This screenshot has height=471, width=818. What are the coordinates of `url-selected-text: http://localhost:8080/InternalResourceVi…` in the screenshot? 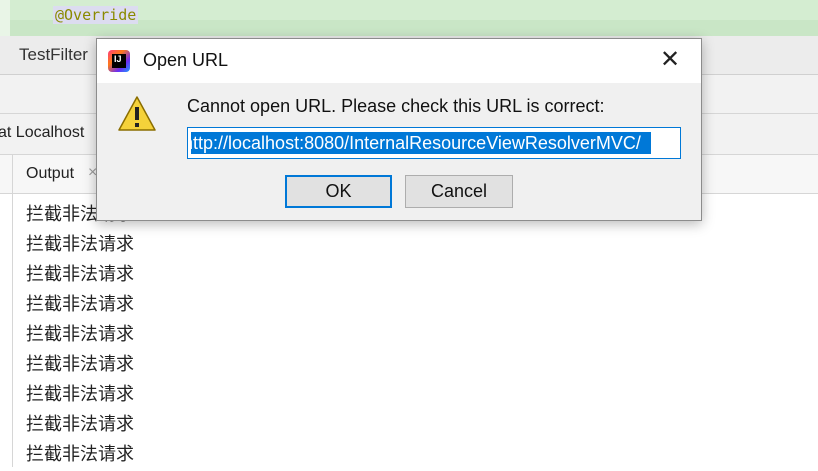 It's located at (419, 143).